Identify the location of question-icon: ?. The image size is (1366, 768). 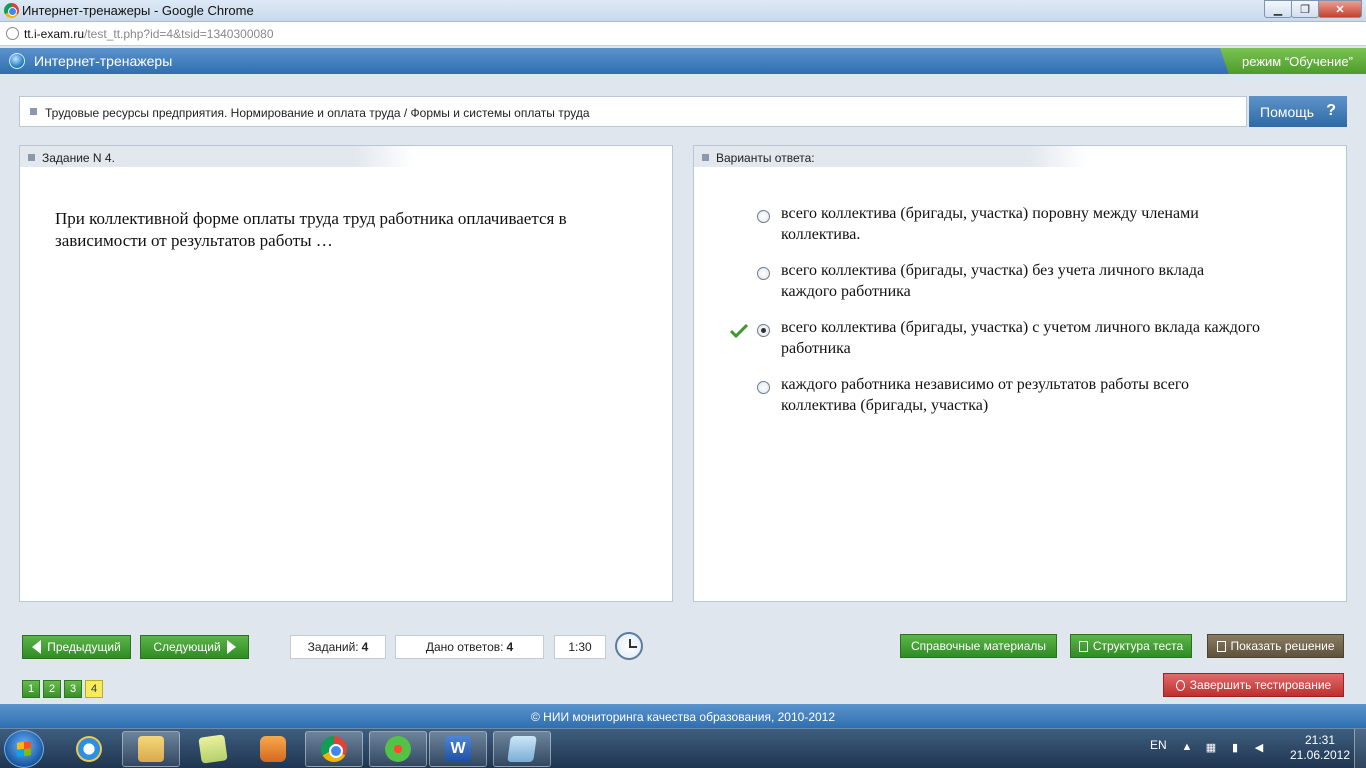
(1331, 110).